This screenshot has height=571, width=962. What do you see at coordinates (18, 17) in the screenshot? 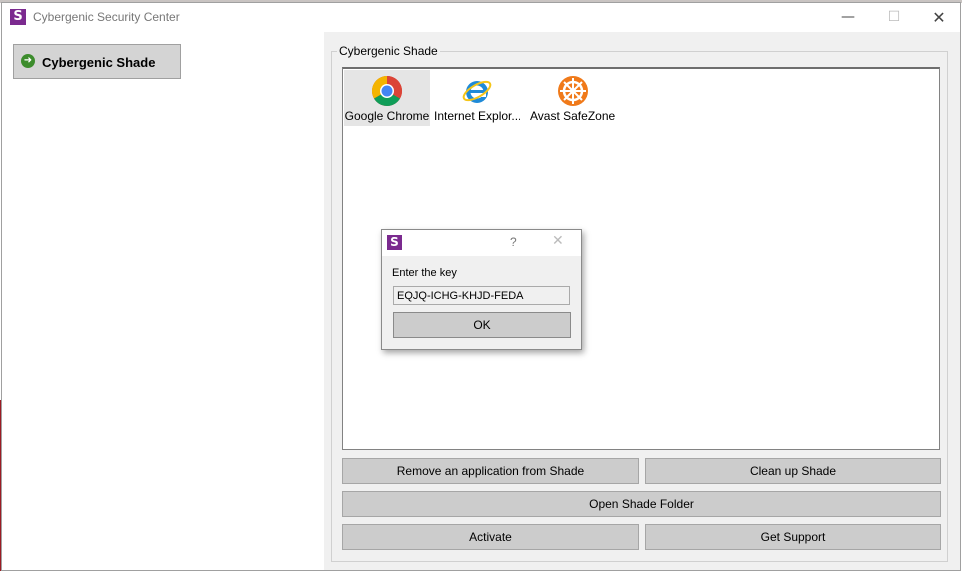
I see `app-logo-icon: S` at bounding box center [18, 17].